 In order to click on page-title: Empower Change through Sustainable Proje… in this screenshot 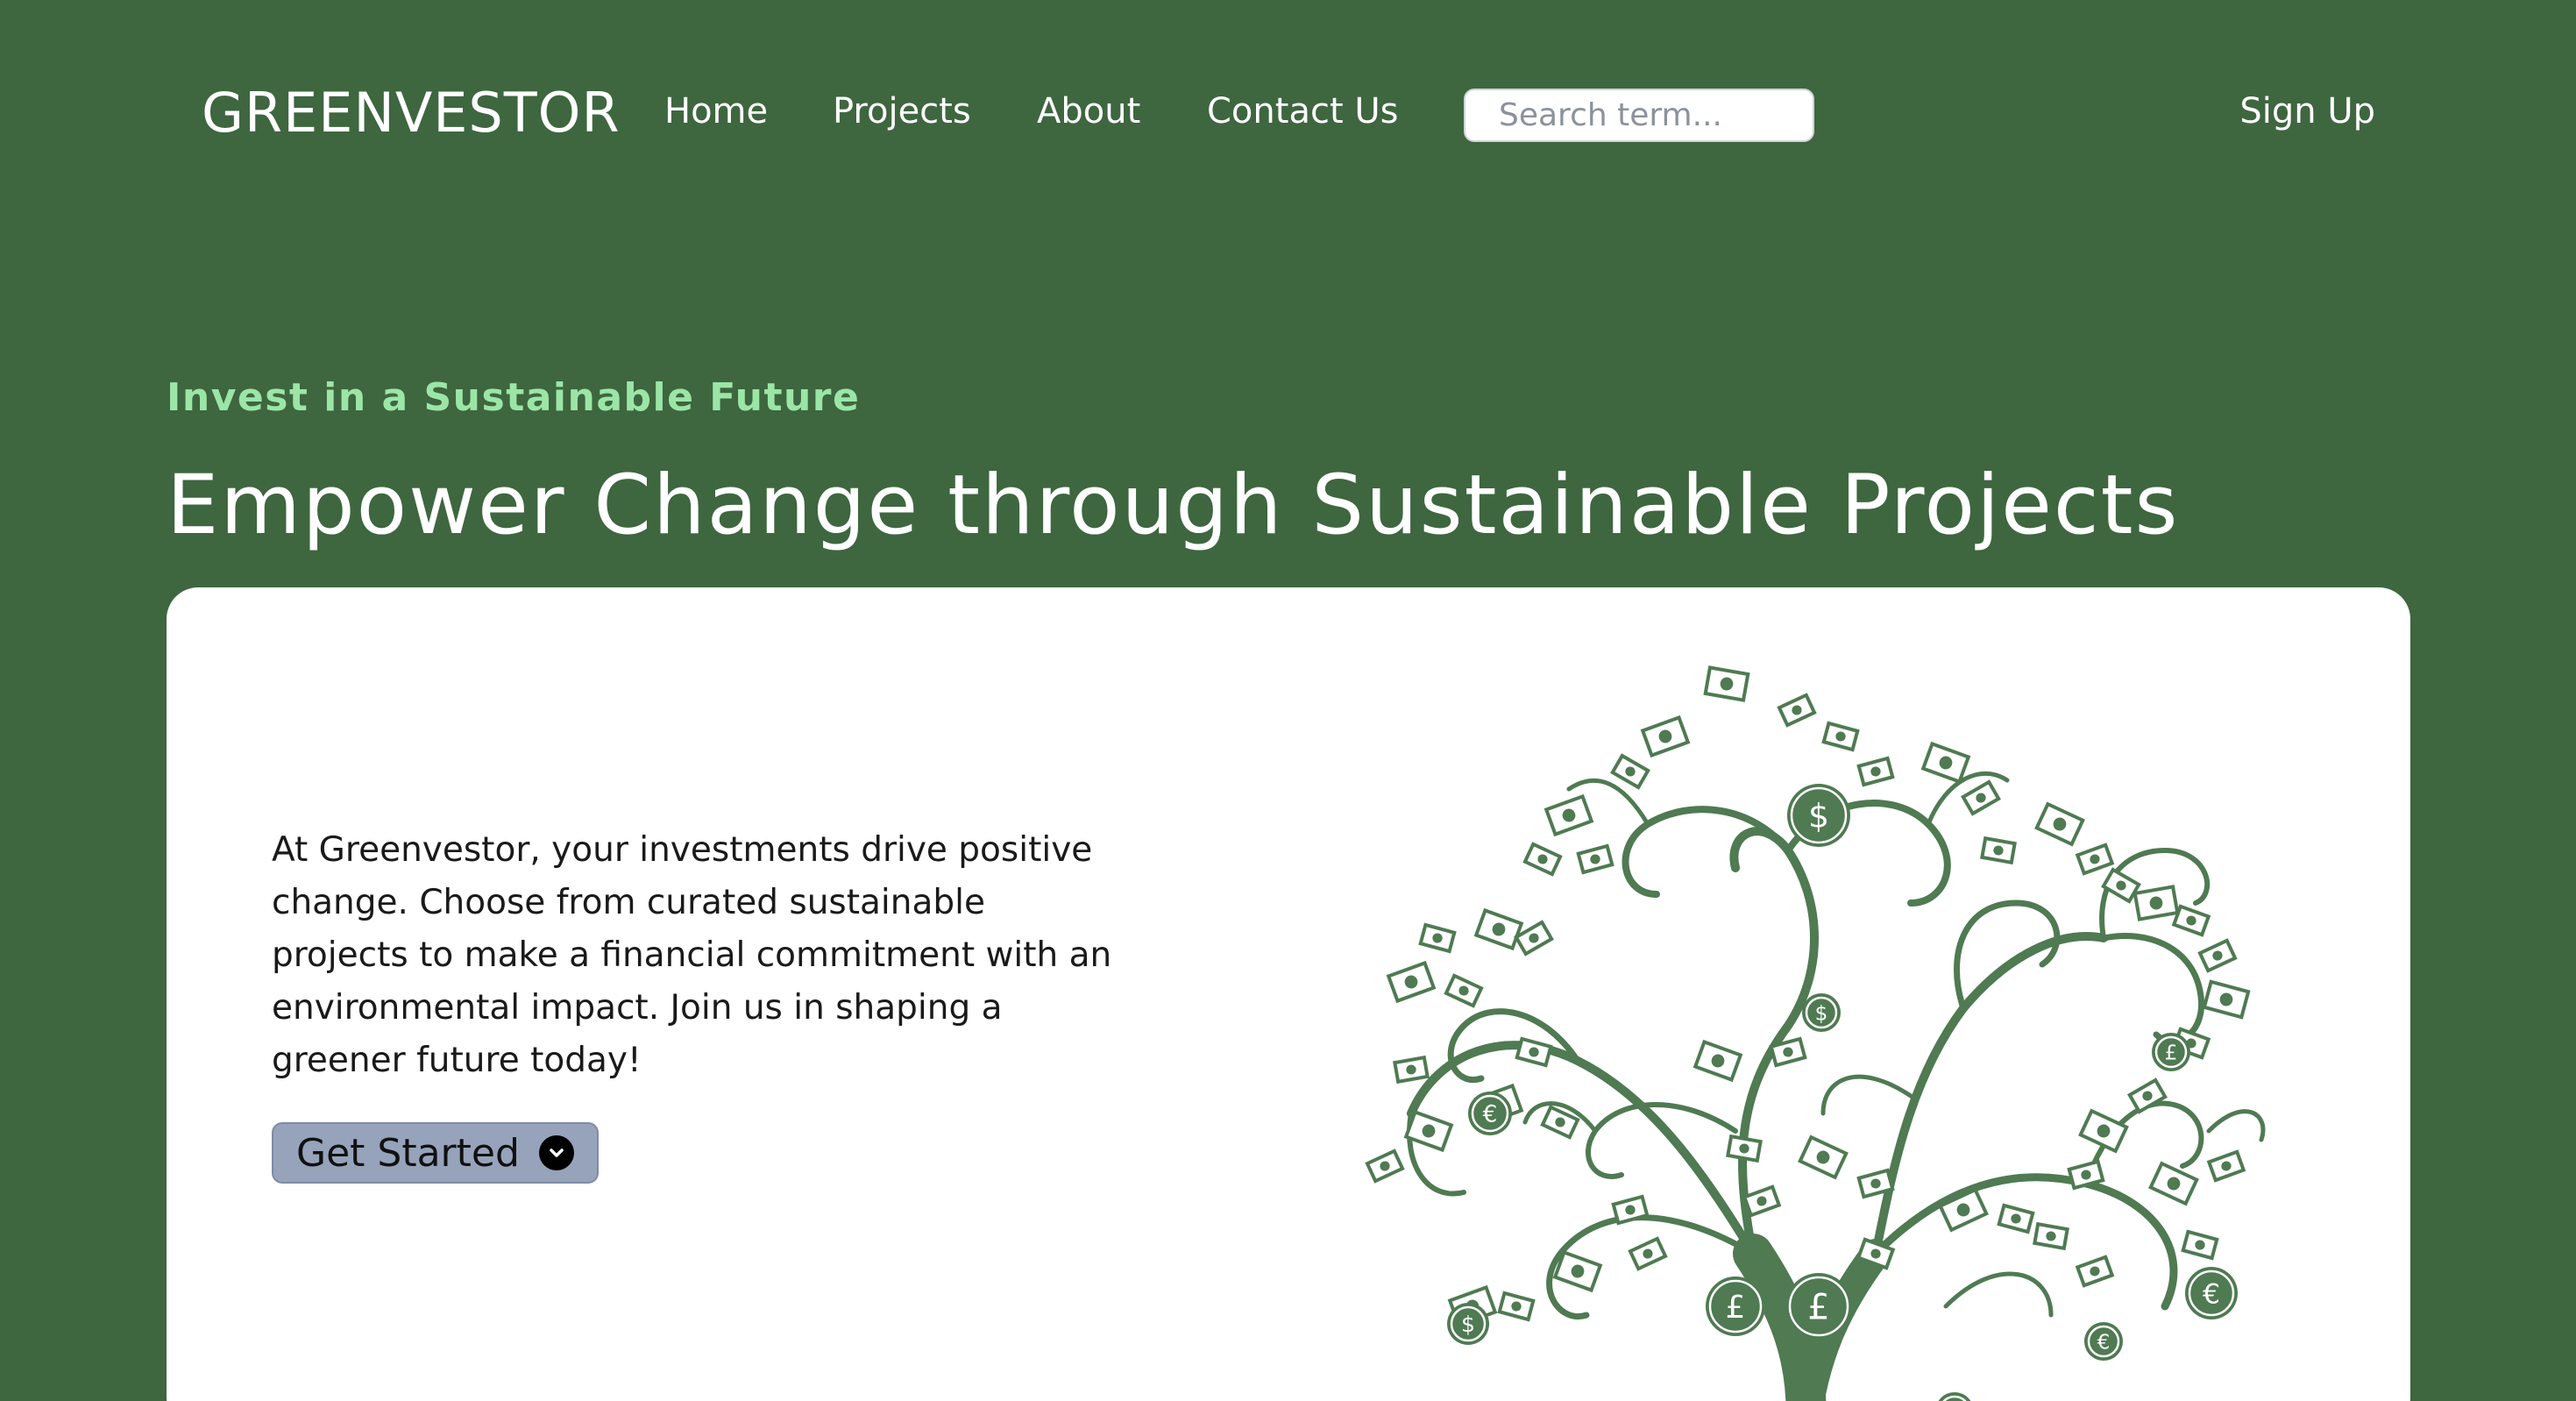, I will do `click(1173, 506)`.